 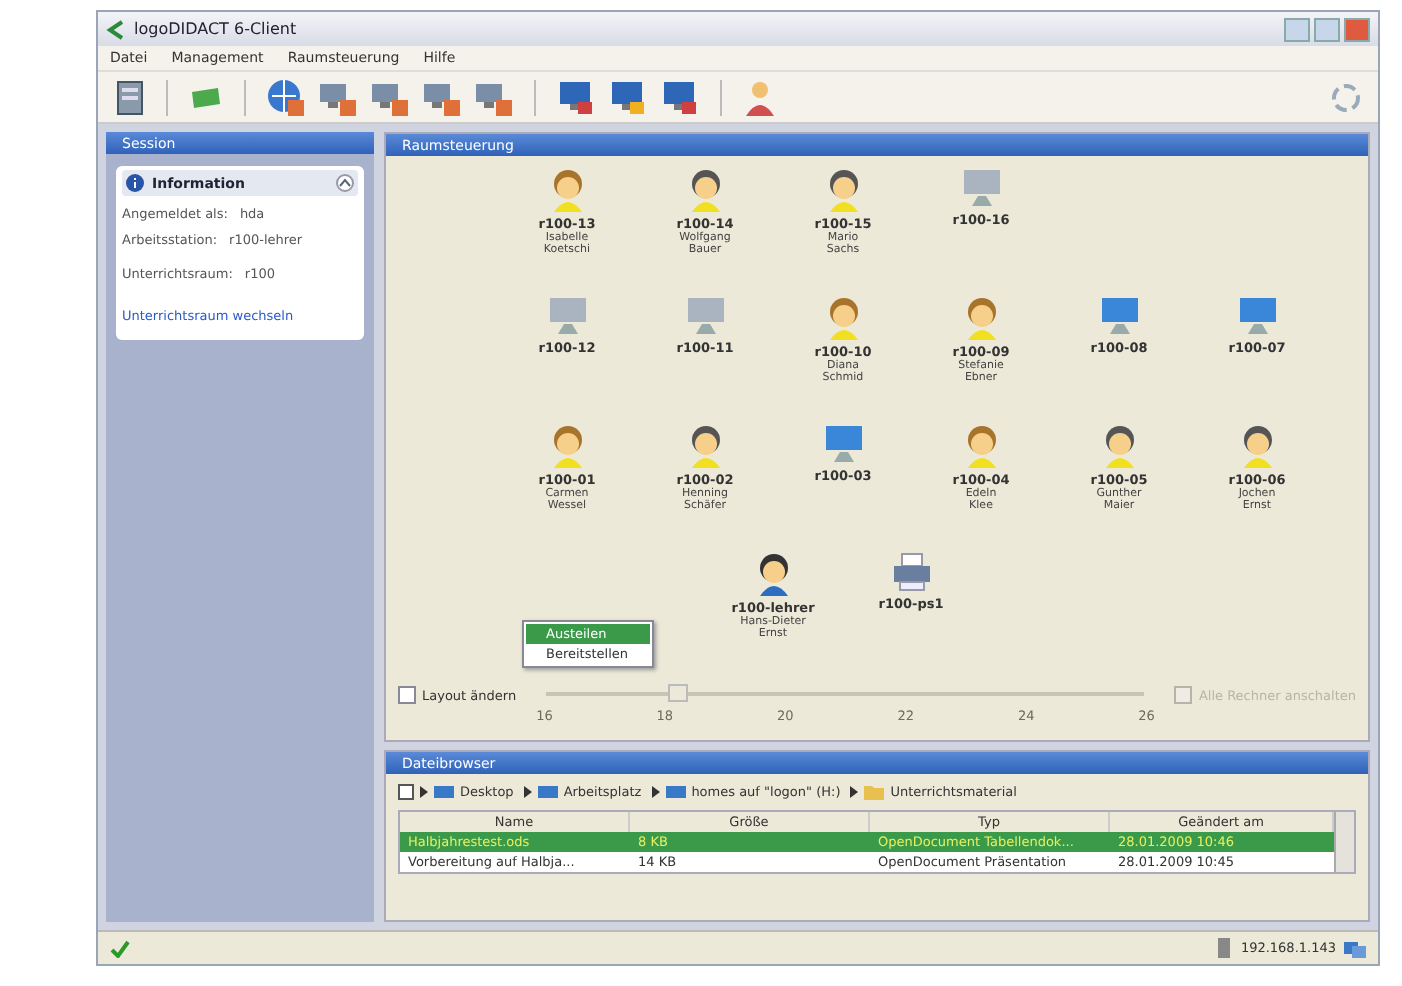 What do you see at coordinates (130, 97) in the screenshot?
I see `document-icon` at bounding box center [130, 97].